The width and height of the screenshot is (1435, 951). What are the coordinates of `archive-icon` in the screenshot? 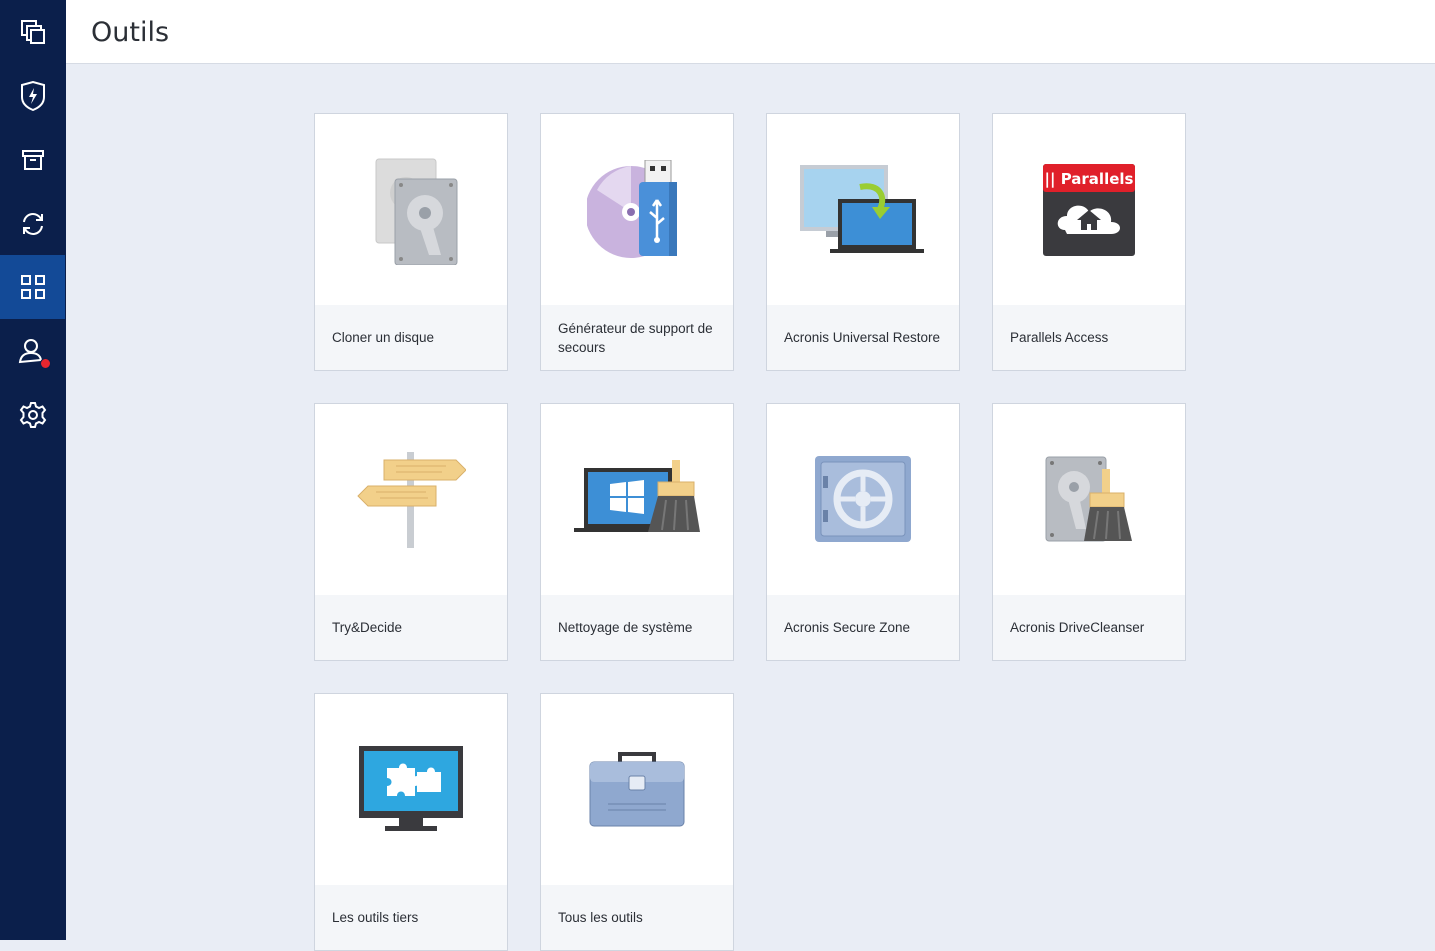 It's located at (33, 160).